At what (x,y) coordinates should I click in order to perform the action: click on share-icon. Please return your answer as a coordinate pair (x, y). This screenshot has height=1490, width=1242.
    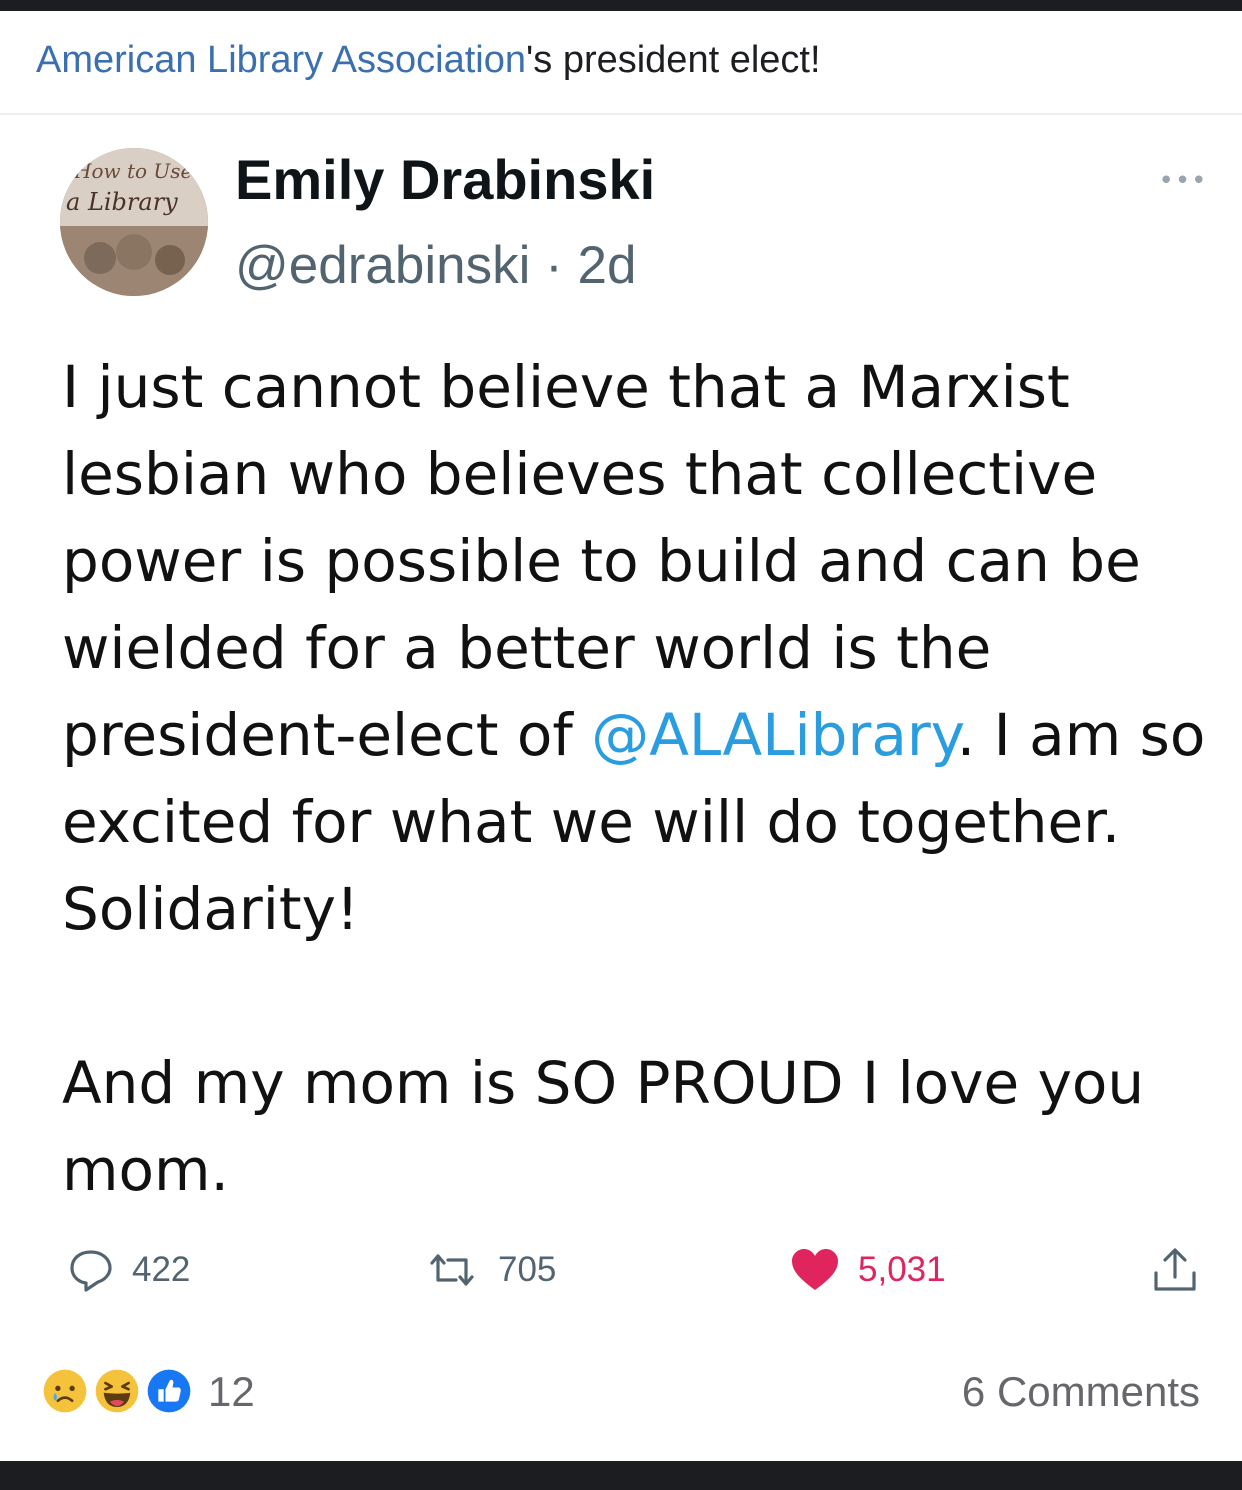
    Looking at the image, I should click on (1175, 1269).